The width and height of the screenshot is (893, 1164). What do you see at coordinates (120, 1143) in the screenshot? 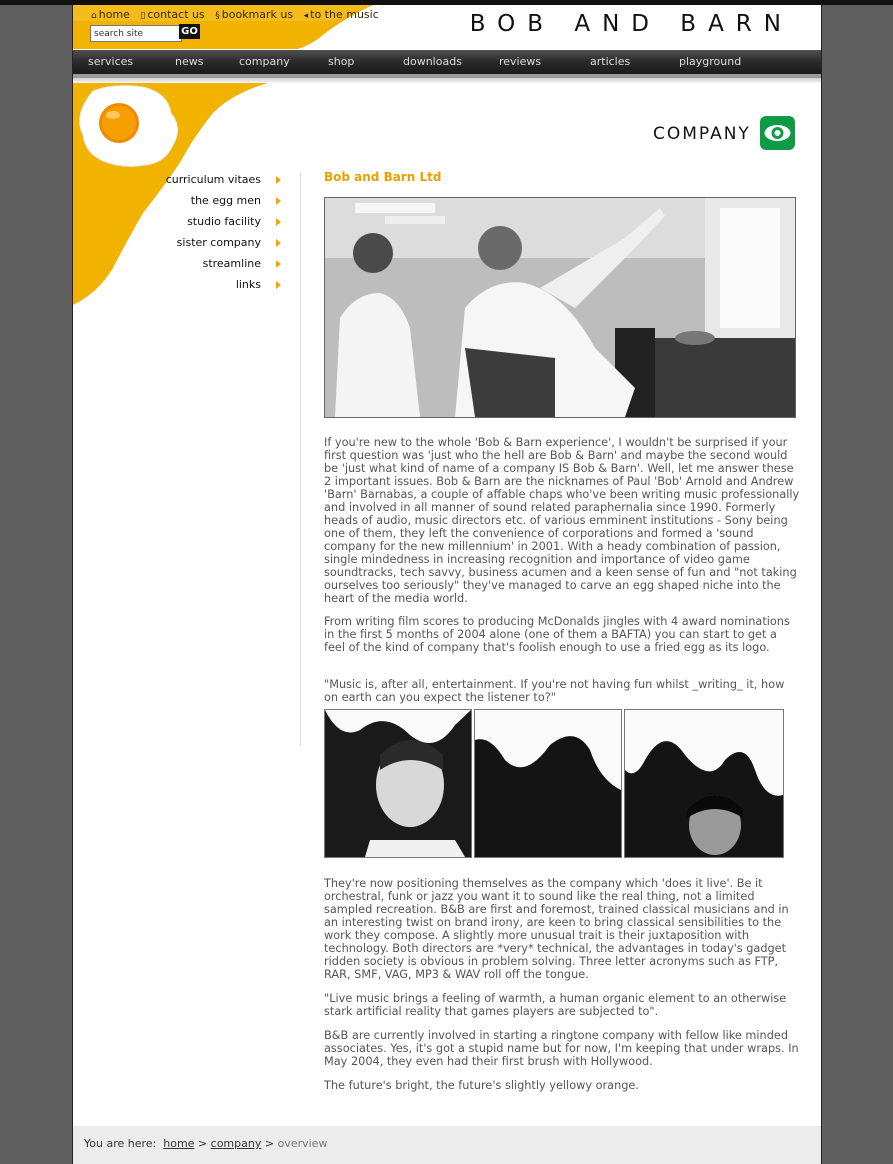
I see `breadcrumb-prefix: You are here:` at bounding box center [120, 1143].